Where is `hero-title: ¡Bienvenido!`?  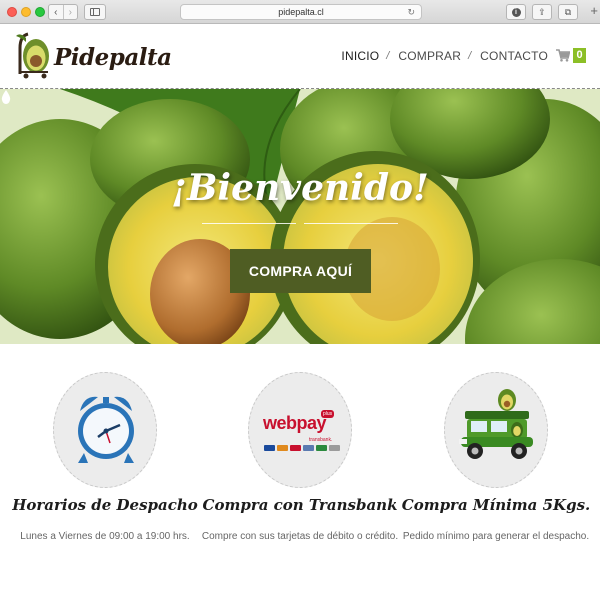 hero-title: ¡Bienvenido! is located at coordinates (300, 188).